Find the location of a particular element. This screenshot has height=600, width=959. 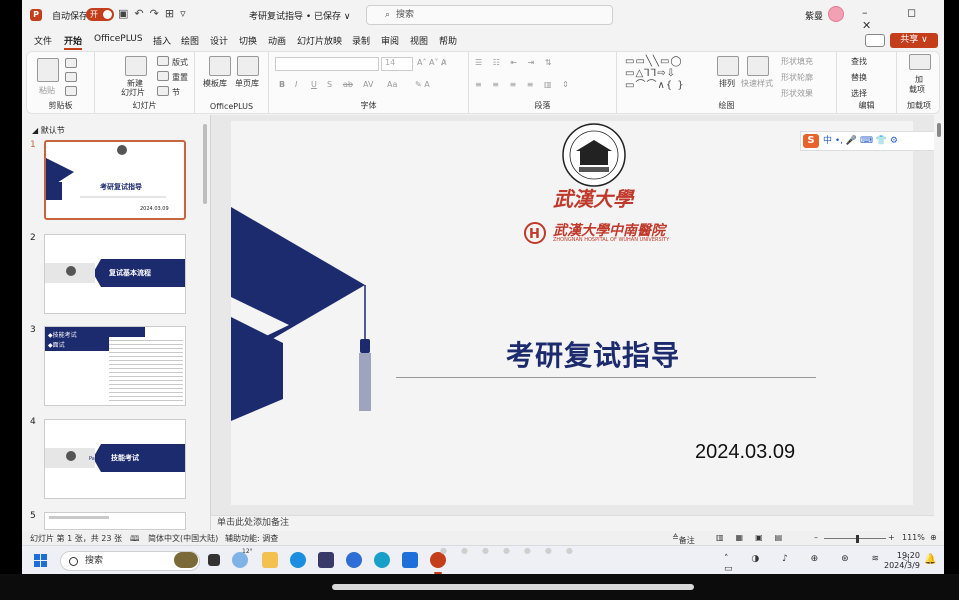

start-button is located at coordinates (41, 561).